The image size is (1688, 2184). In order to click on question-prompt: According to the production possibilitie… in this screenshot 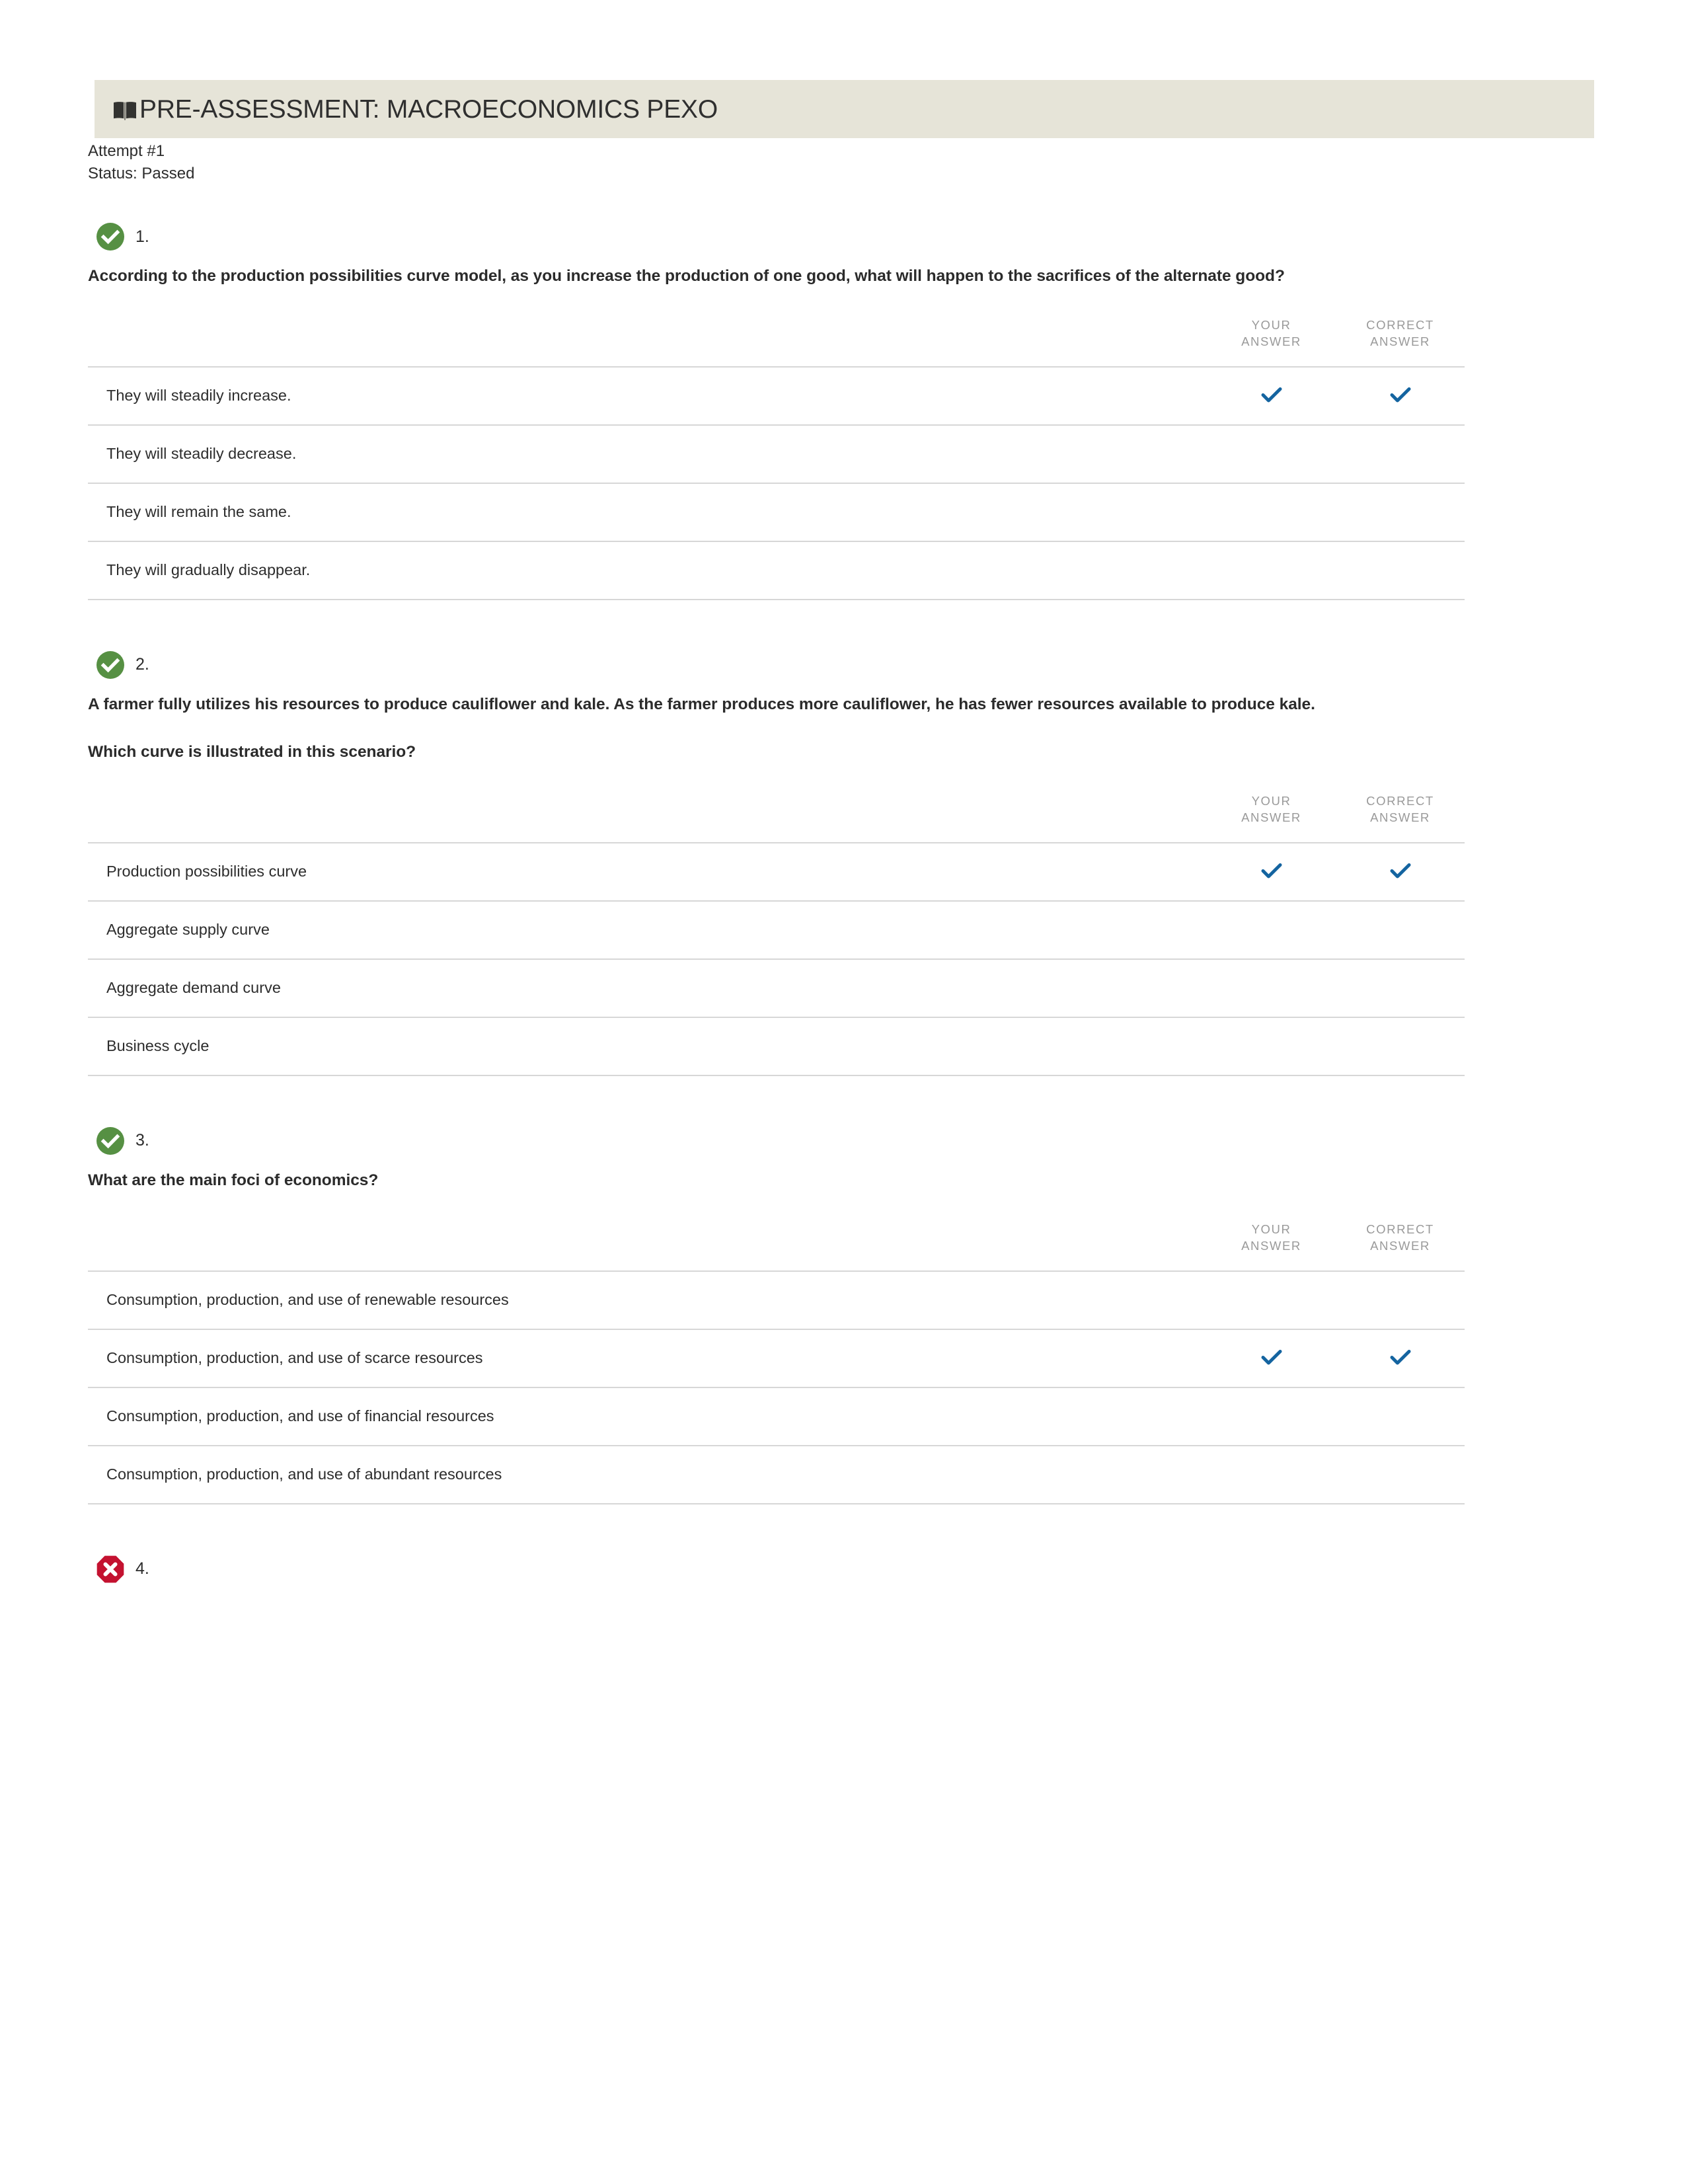, I will do `click(686, 276)`.